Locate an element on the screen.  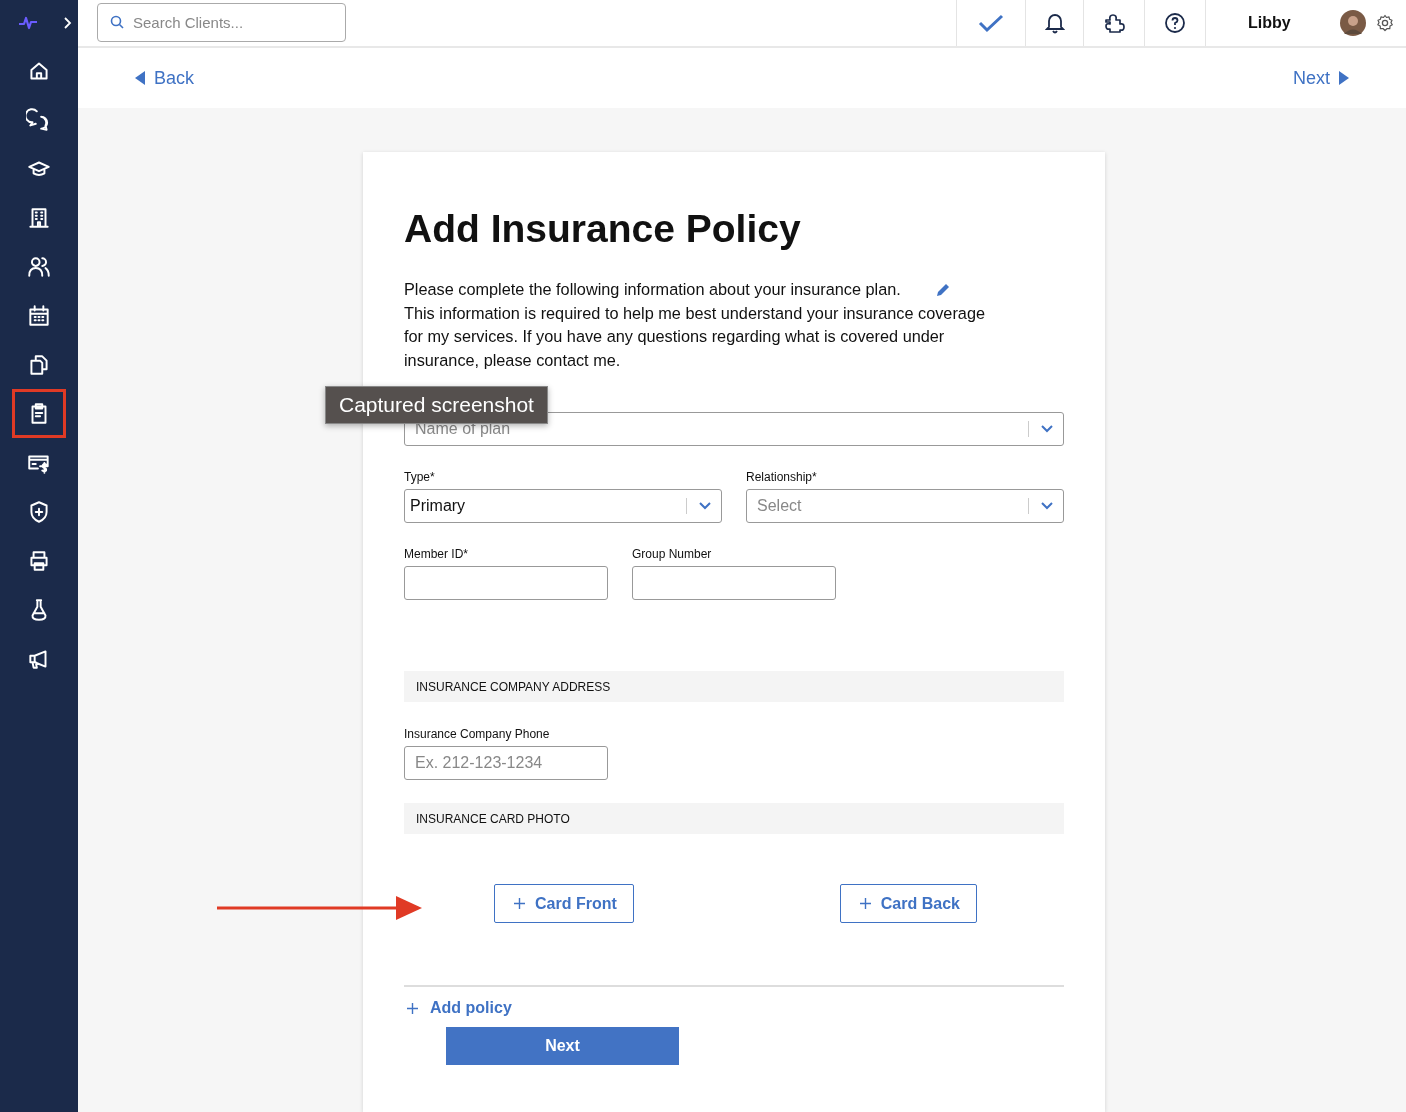
field-label: Member ID* is located at coordinates (436, 554).